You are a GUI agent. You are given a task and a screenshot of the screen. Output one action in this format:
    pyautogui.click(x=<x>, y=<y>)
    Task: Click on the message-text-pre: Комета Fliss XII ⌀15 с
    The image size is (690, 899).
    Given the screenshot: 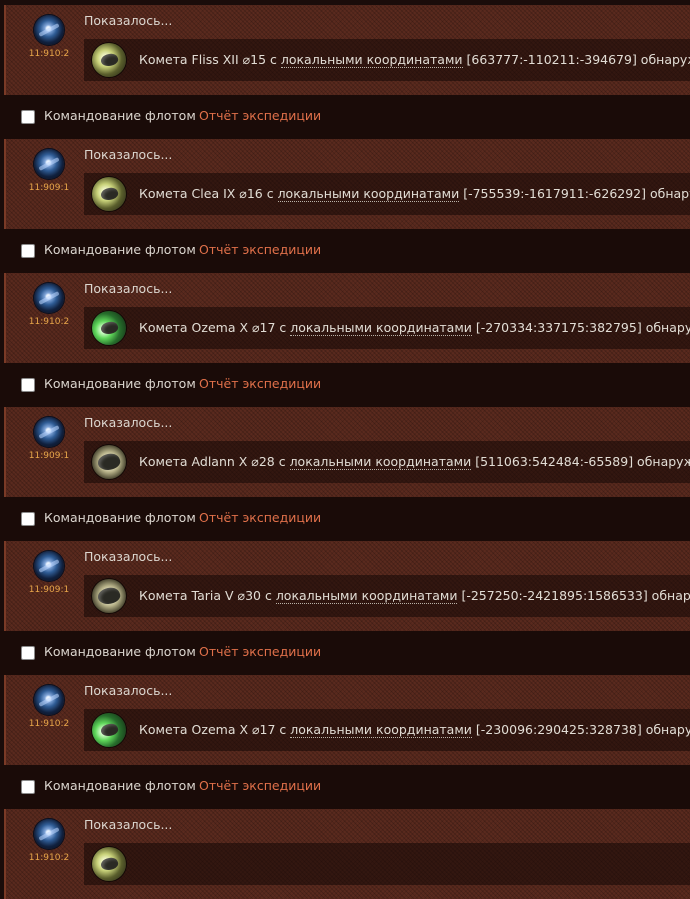 What is the action you would take?
    pyautogui.click(x=210, y=59)
    